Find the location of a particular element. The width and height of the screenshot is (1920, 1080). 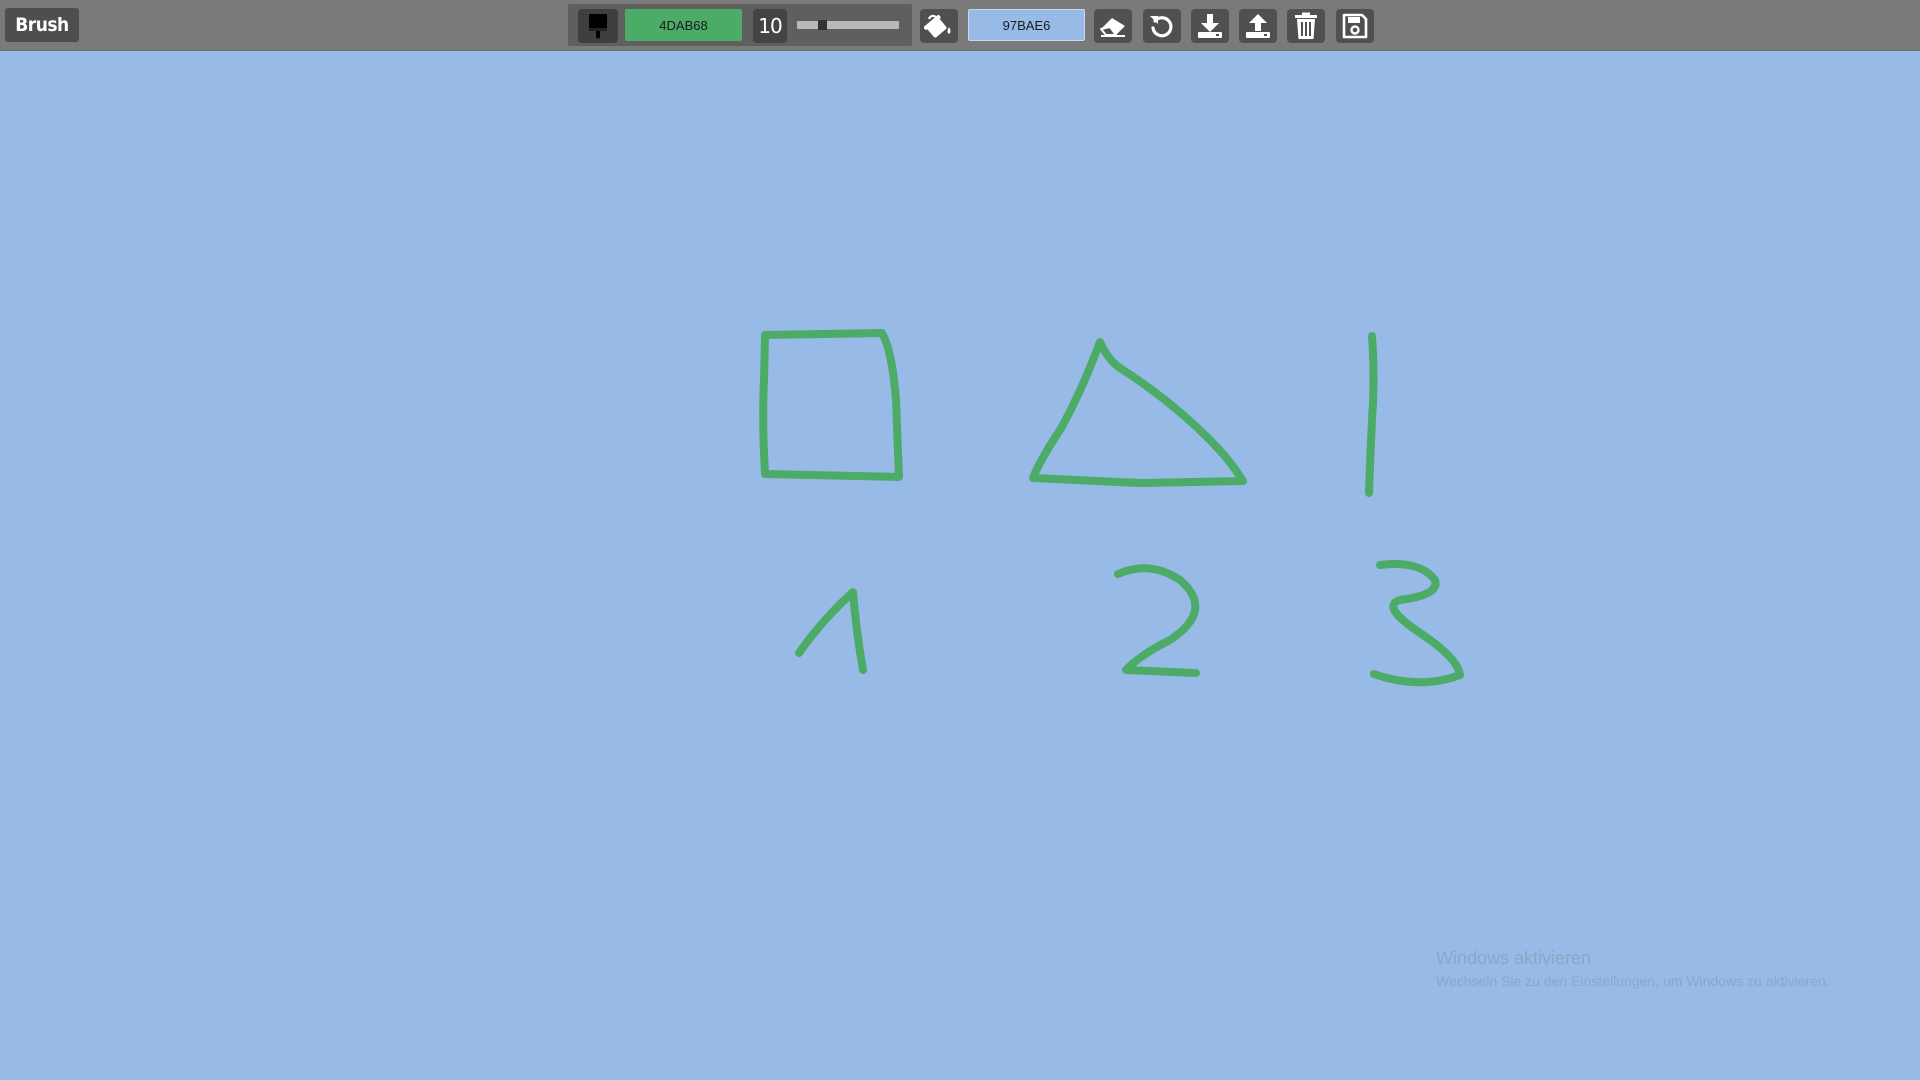

undo-icon is located at coordinates (1162, 26).